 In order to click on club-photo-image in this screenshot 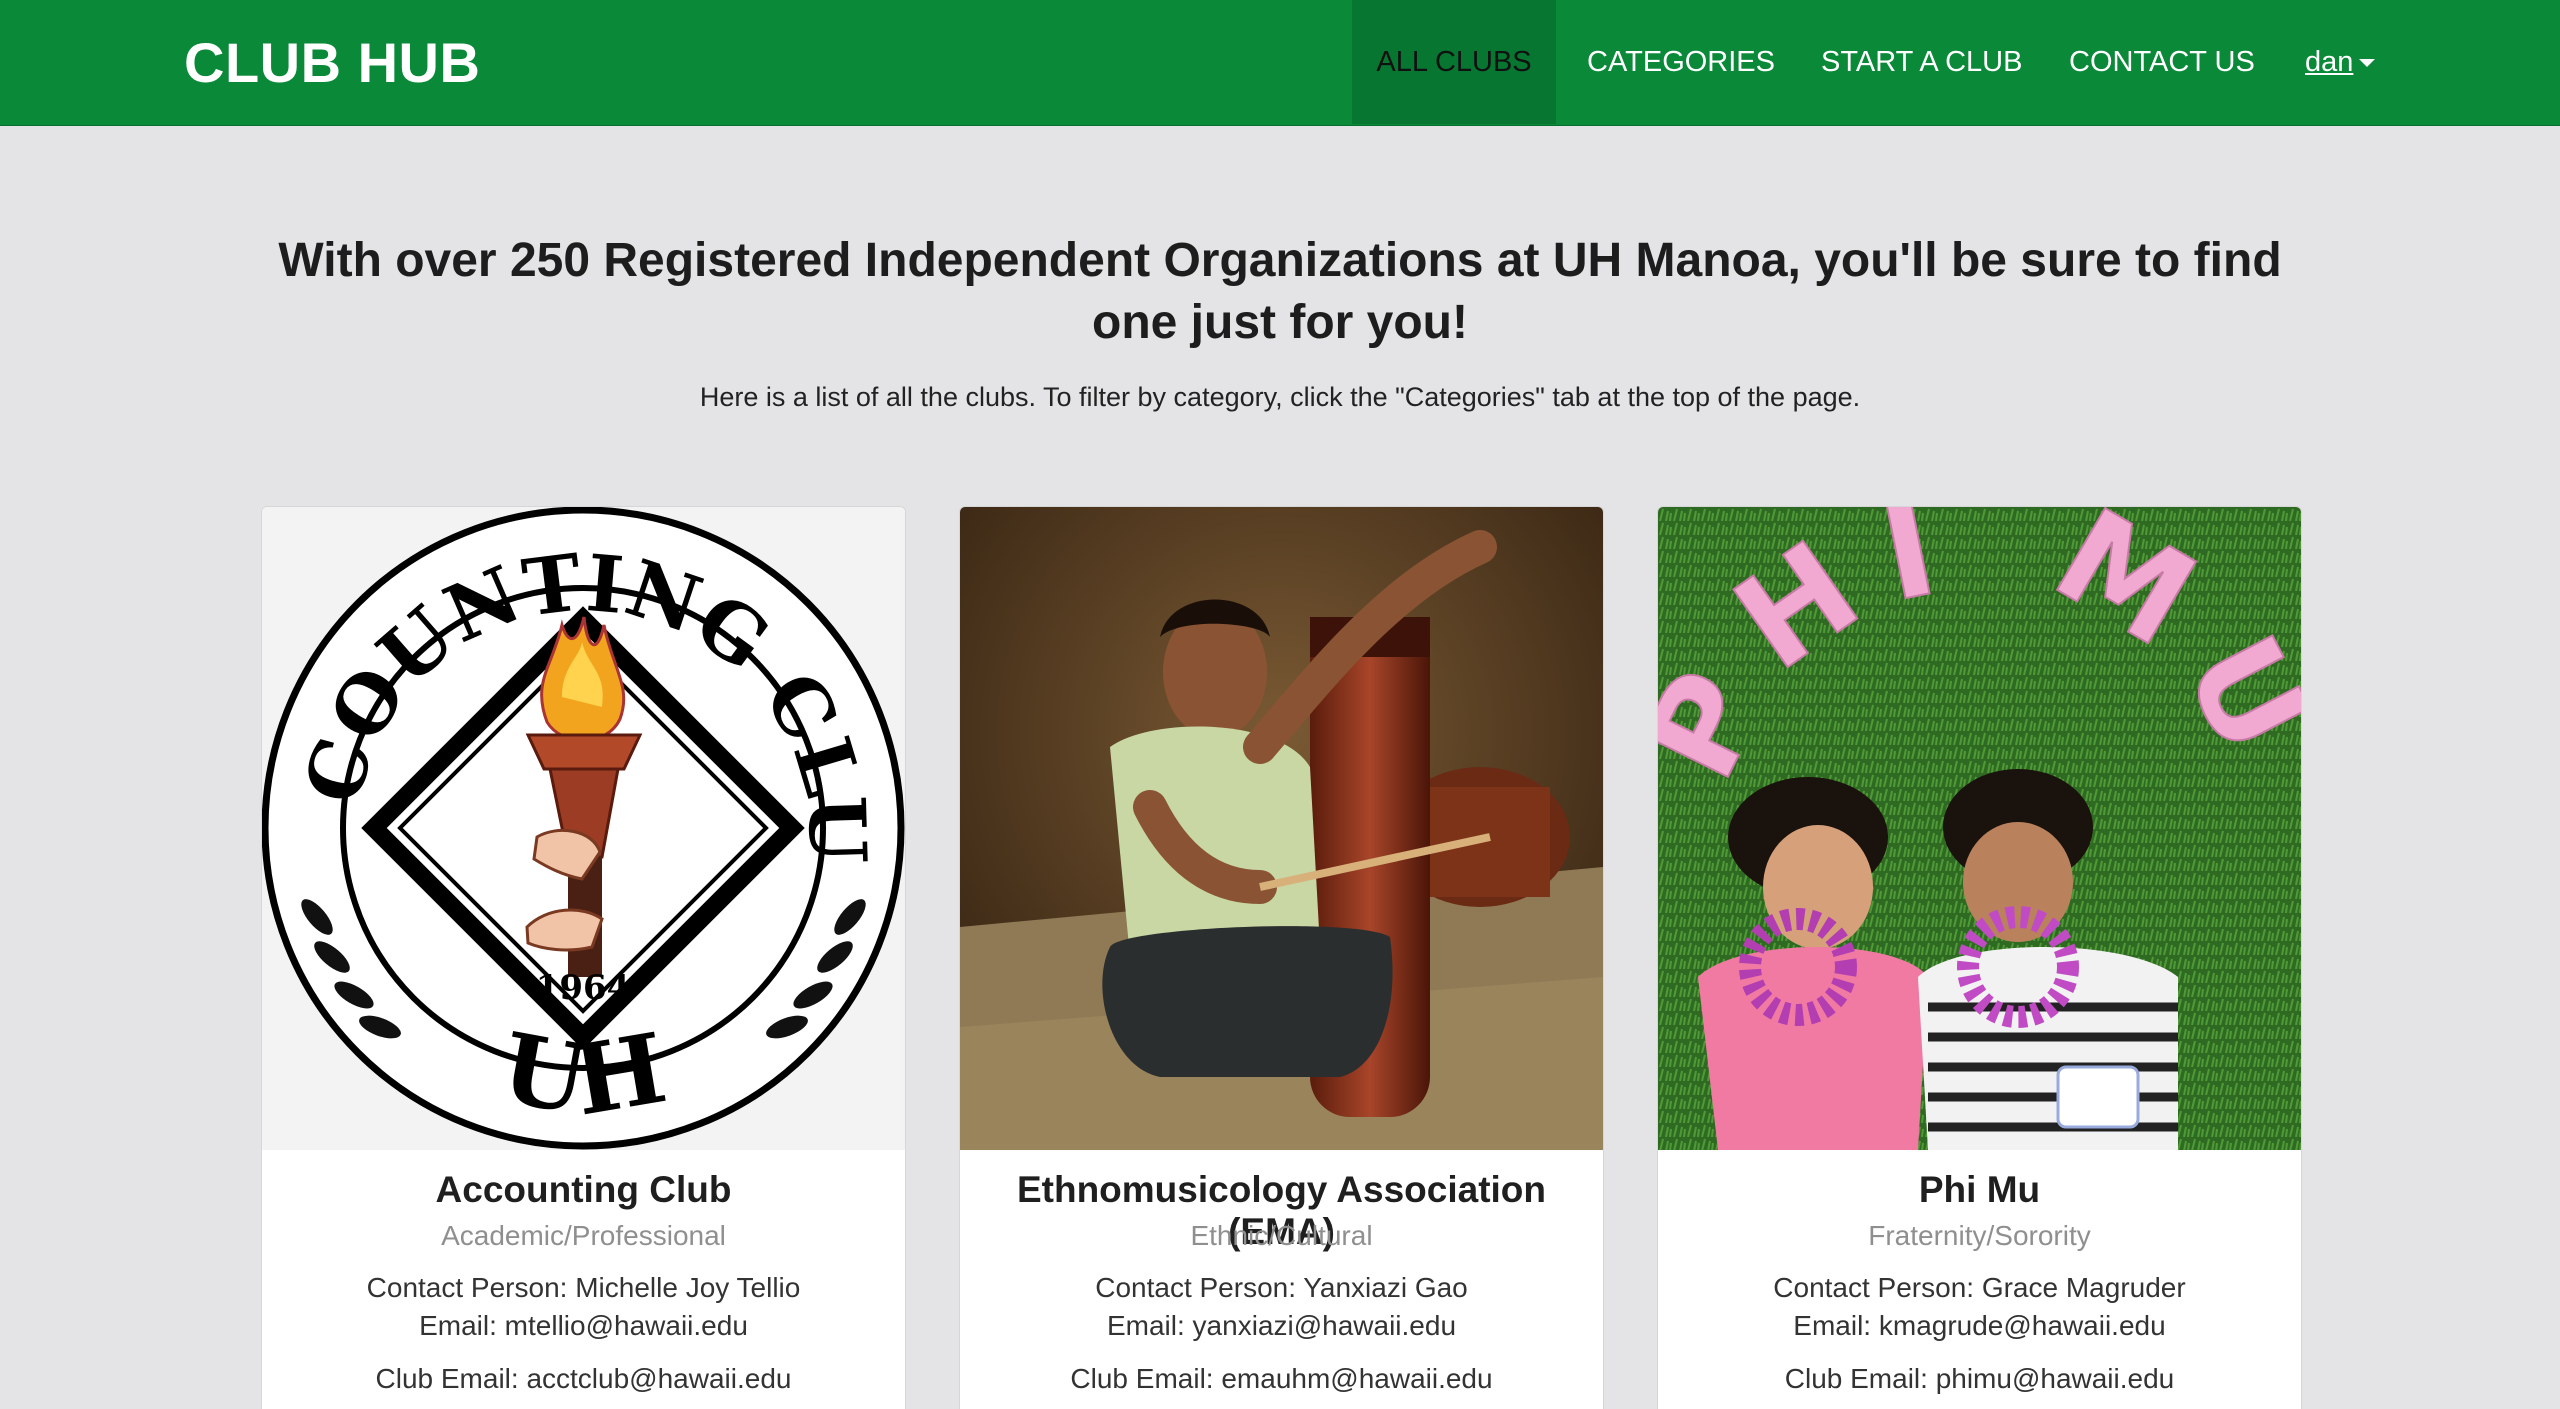, I will do `click(1281, 828)`.